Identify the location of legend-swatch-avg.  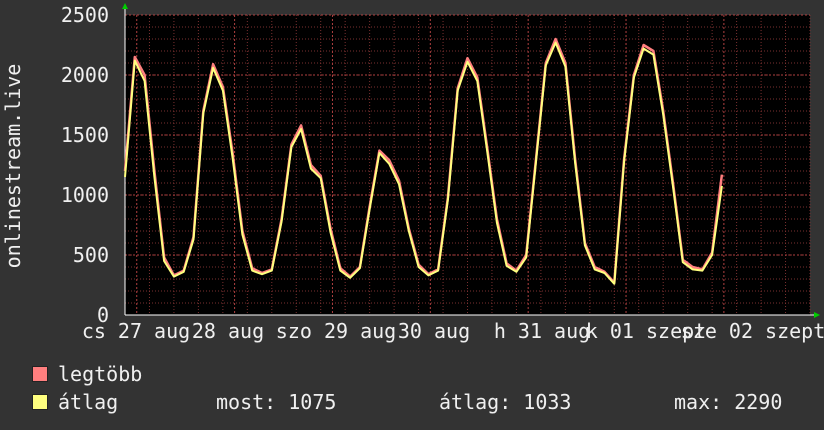
(40, 402).